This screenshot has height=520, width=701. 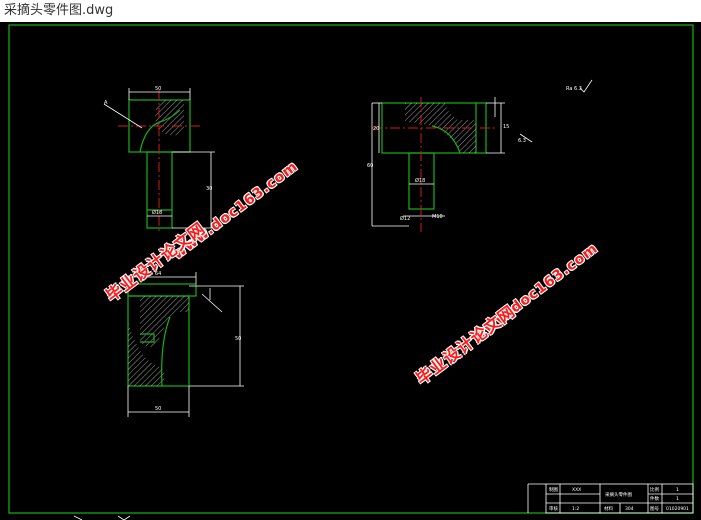 I want to click on tb-check-value: 1:2, so click(x=575, y=509).